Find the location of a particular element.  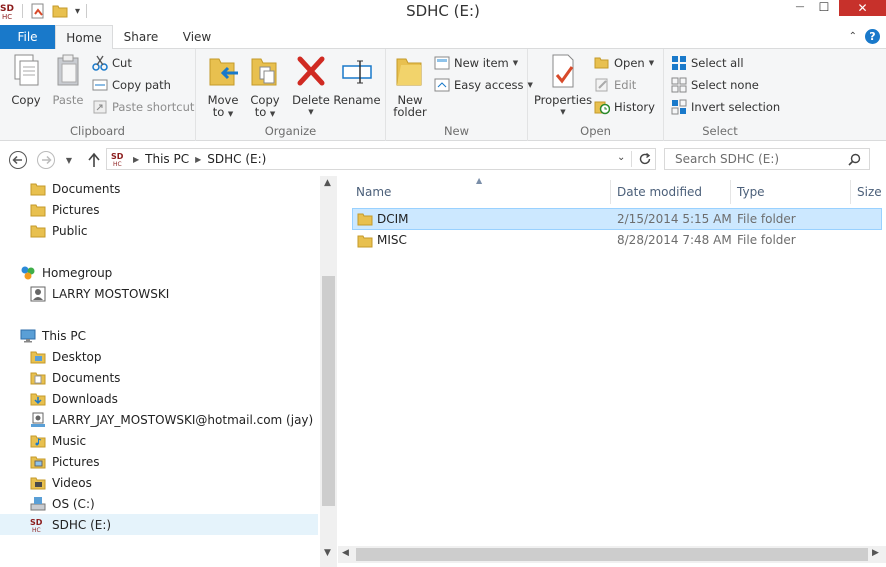

copy-button: Copy is located at coordinates (26, 79).